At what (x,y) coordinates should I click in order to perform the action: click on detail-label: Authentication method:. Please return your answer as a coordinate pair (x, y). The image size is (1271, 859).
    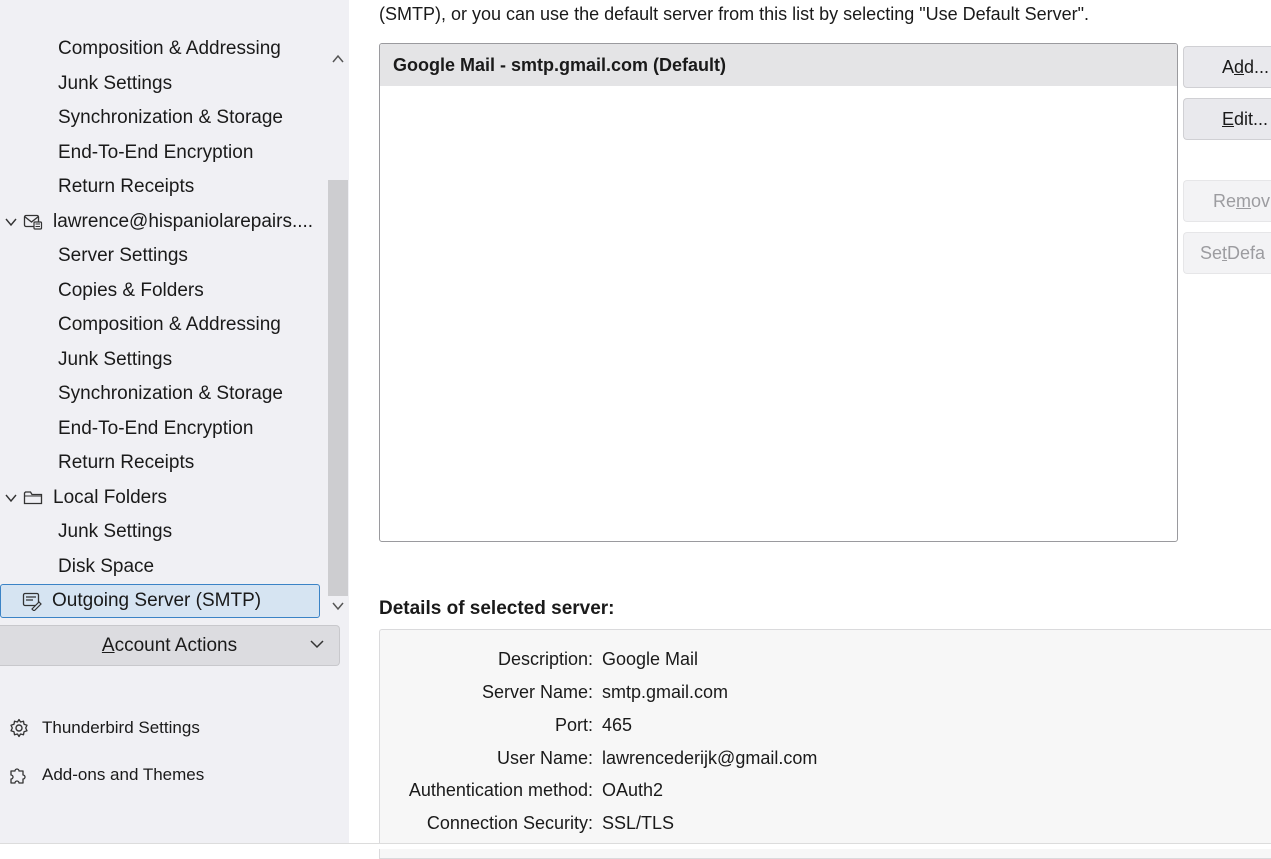
    Looking at the image, I should click on (500, 790).